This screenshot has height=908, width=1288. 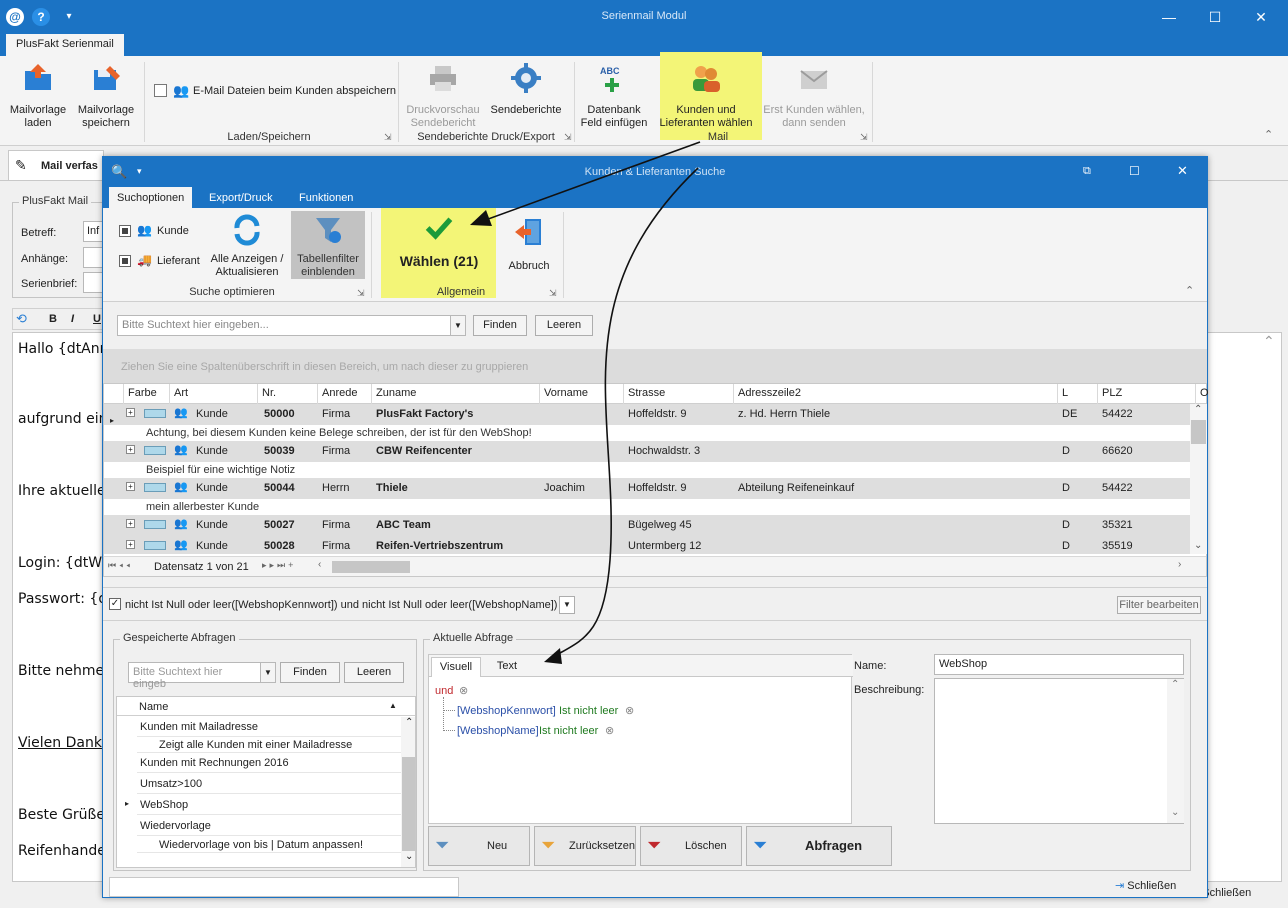 I want to click on col-name: Name, so click(x=153, y=707).